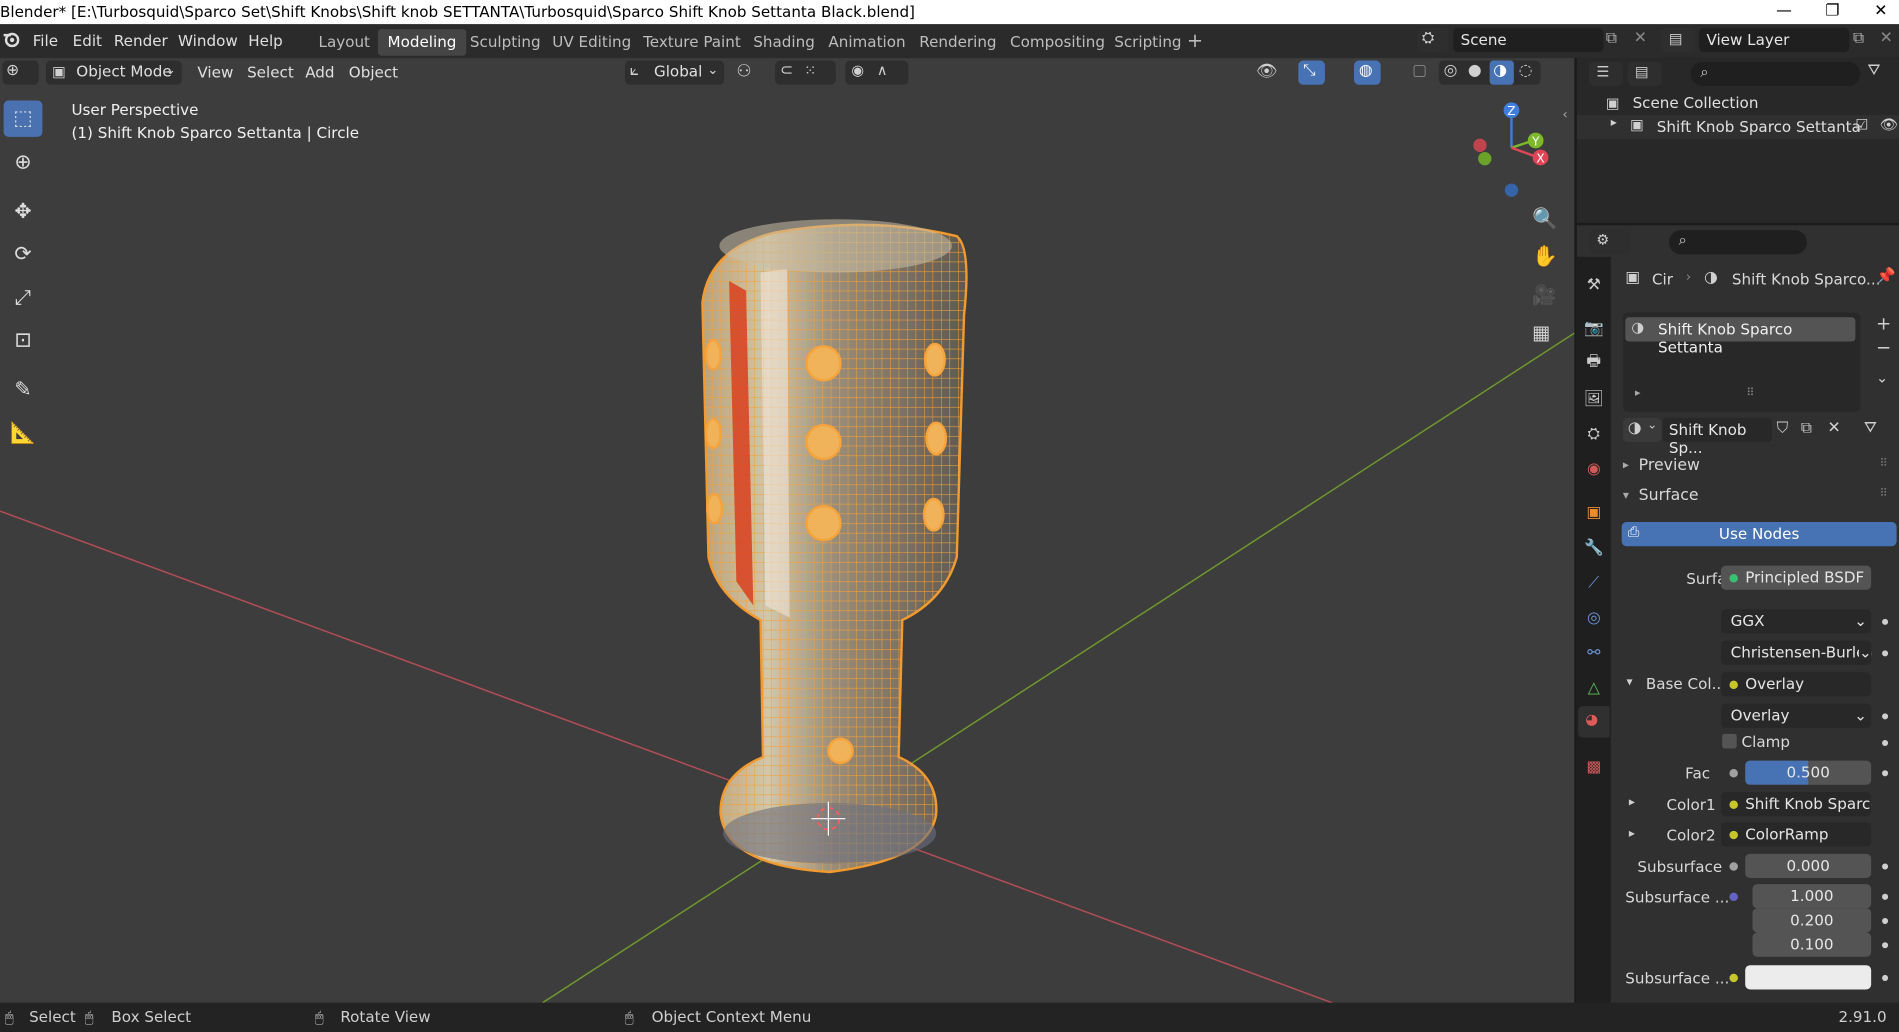 The height and width of the screenshot is (1032, 1899). I want to click on material-preview-shading-button: ◑, so click(1501, 72).